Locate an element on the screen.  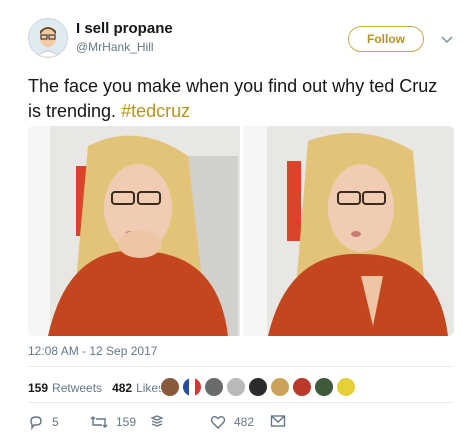
follow-button: Follow is located at coordinates (386, 39).